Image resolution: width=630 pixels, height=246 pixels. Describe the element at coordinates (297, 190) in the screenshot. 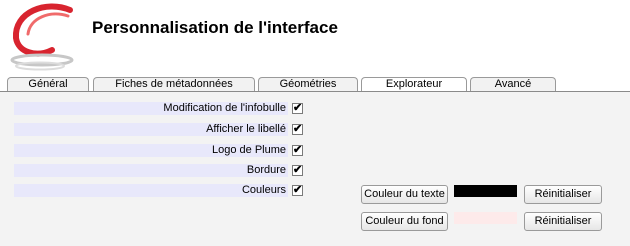

I see `checkbox-couleurs: ✔` at that location.